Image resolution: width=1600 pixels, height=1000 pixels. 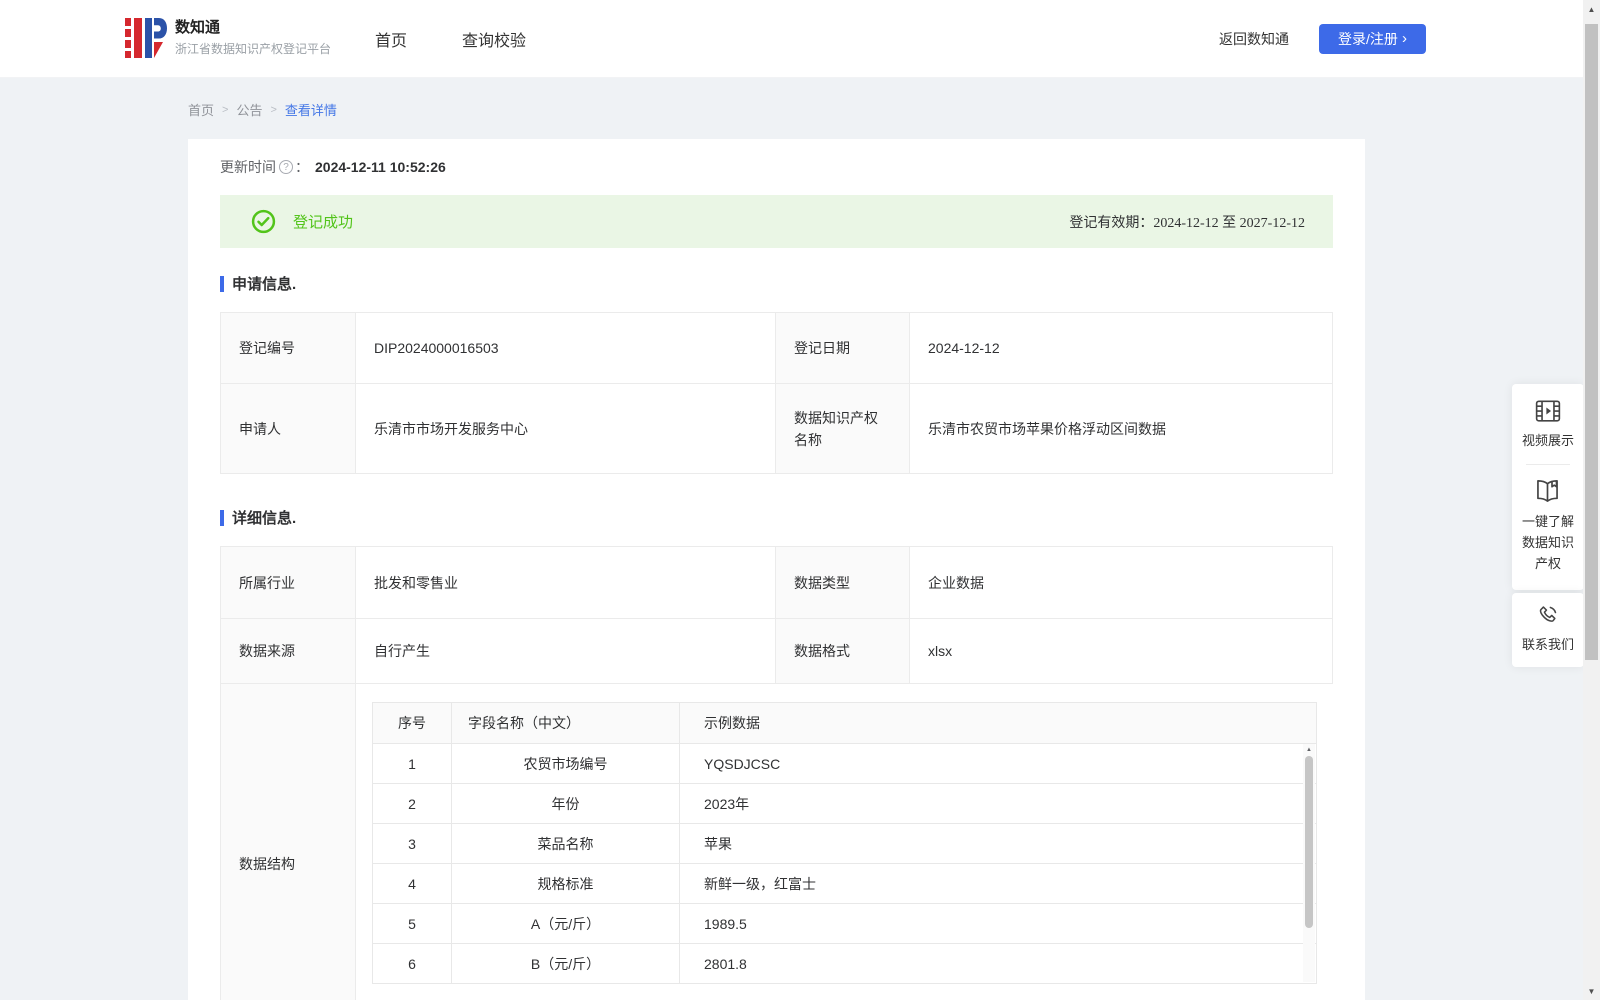 I want to click on scrollbar-up-arrow-icon: ▲, so click(x=1591, y=9).